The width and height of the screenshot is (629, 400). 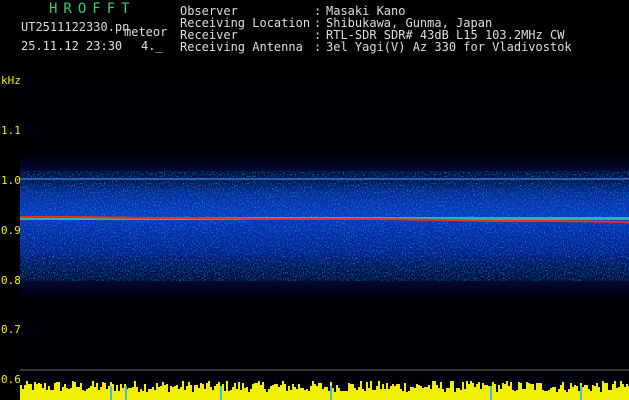 What do you see at coordinates (11, 329) in the screenshot?
I see `y-tick-label: 0.7` at bounding box center [11, 329].